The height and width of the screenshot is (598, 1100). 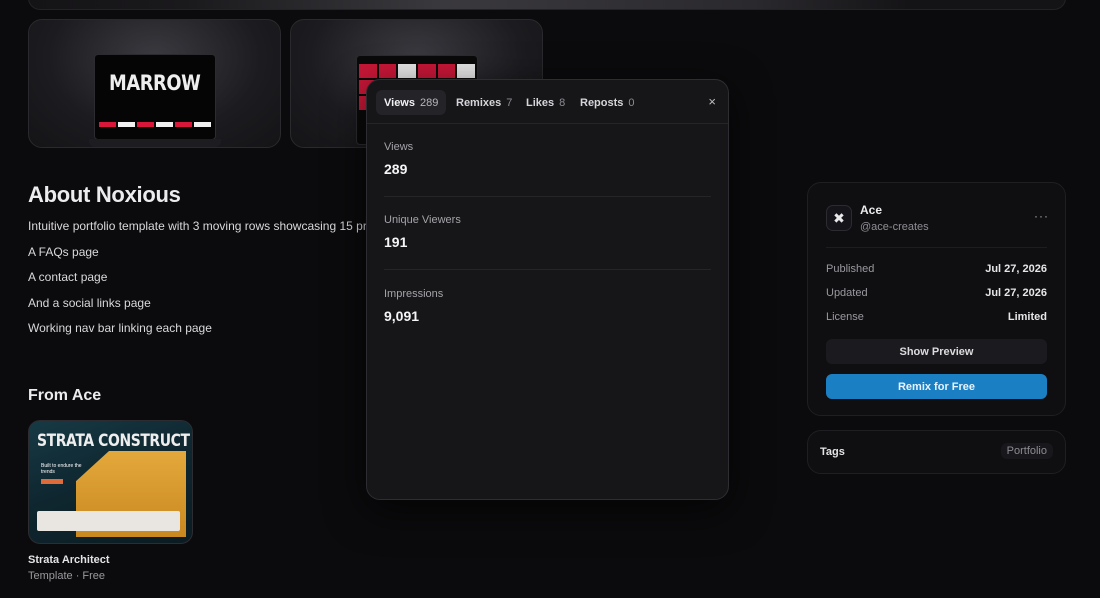 I want to click on tags-panel: Tags Portfolio, so click(x=936, y=452).